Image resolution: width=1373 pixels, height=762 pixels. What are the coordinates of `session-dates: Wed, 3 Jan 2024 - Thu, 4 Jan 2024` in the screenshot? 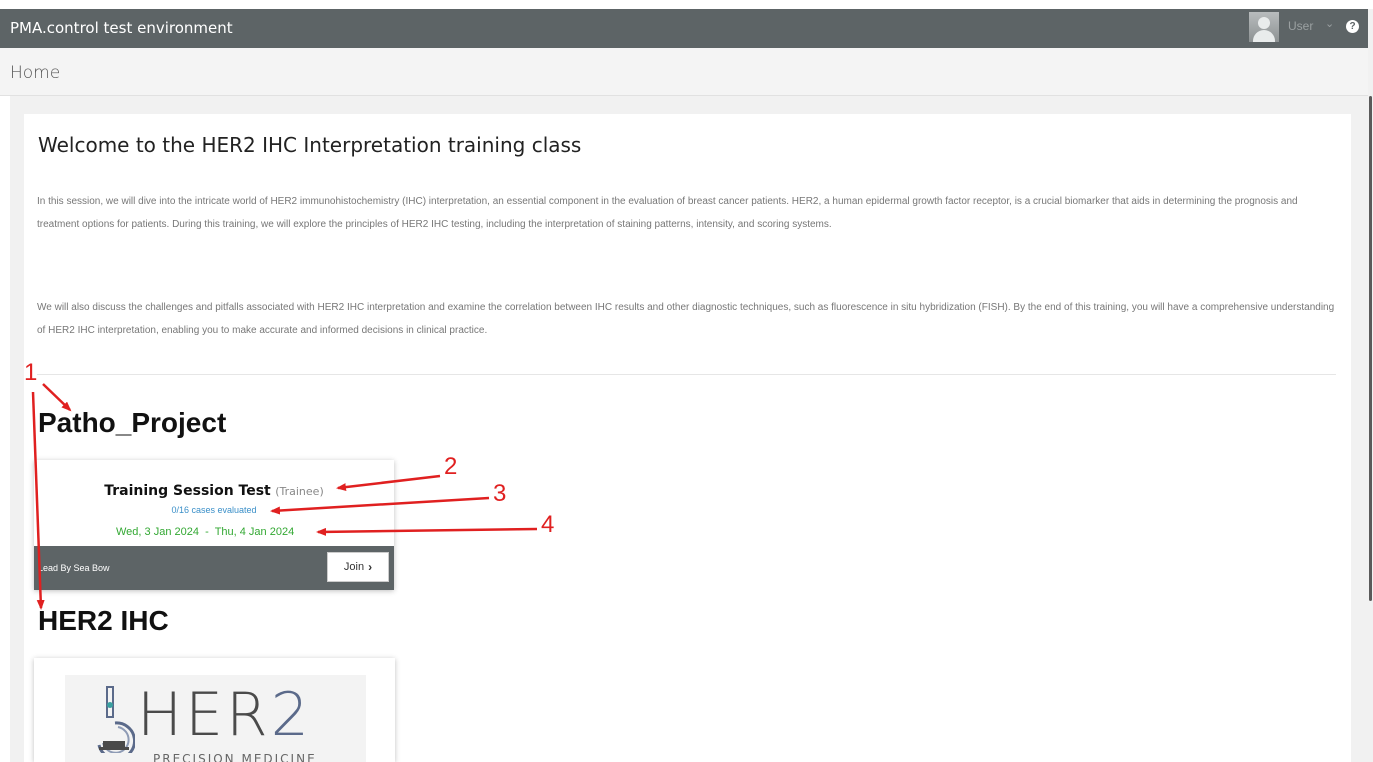 It's located at (205, 532).